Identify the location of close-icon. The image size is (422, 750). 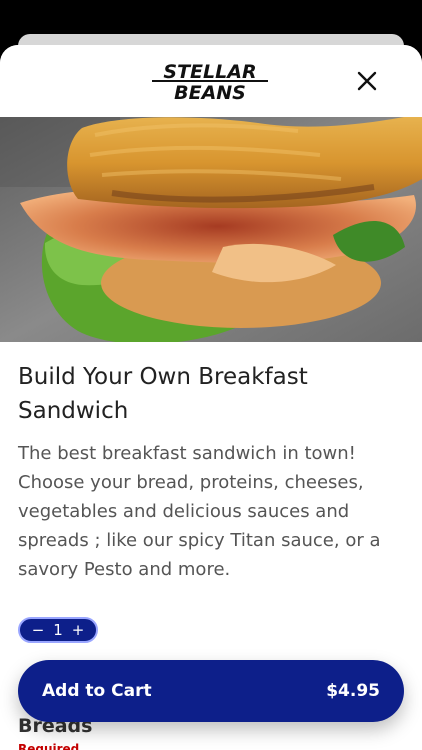
(367, 81).